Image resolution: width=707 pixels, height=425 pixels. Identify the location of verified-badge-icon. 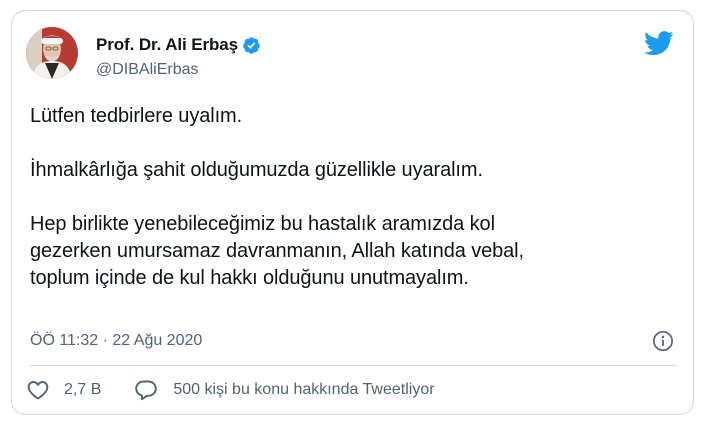
(251, 45).